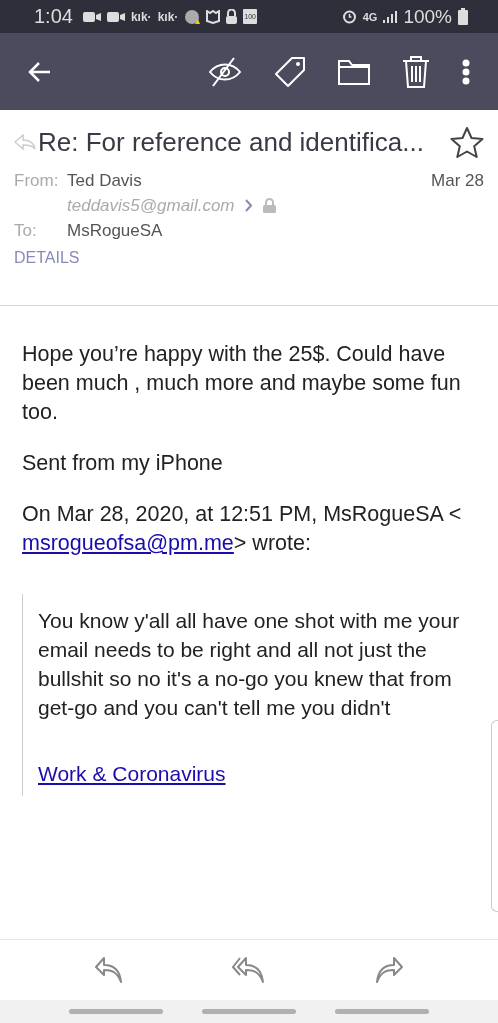 The image size is (498, 1023). I want to click on folder-icon, so click(354, 71).